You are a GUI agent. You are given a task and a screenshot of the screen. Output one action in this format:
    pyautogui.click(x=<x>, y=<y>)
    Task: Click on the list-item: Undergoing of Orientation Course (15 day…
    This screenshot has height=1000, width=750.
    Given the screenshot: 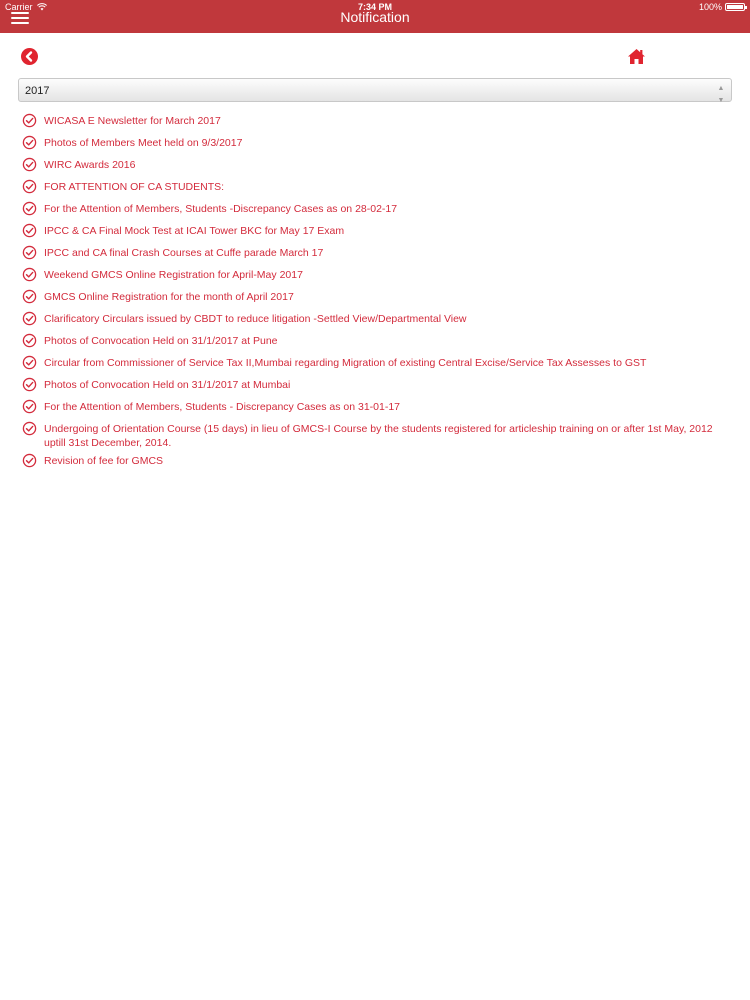 What is the action you would take?
    pyautogui.click(x=377, y=436)
    